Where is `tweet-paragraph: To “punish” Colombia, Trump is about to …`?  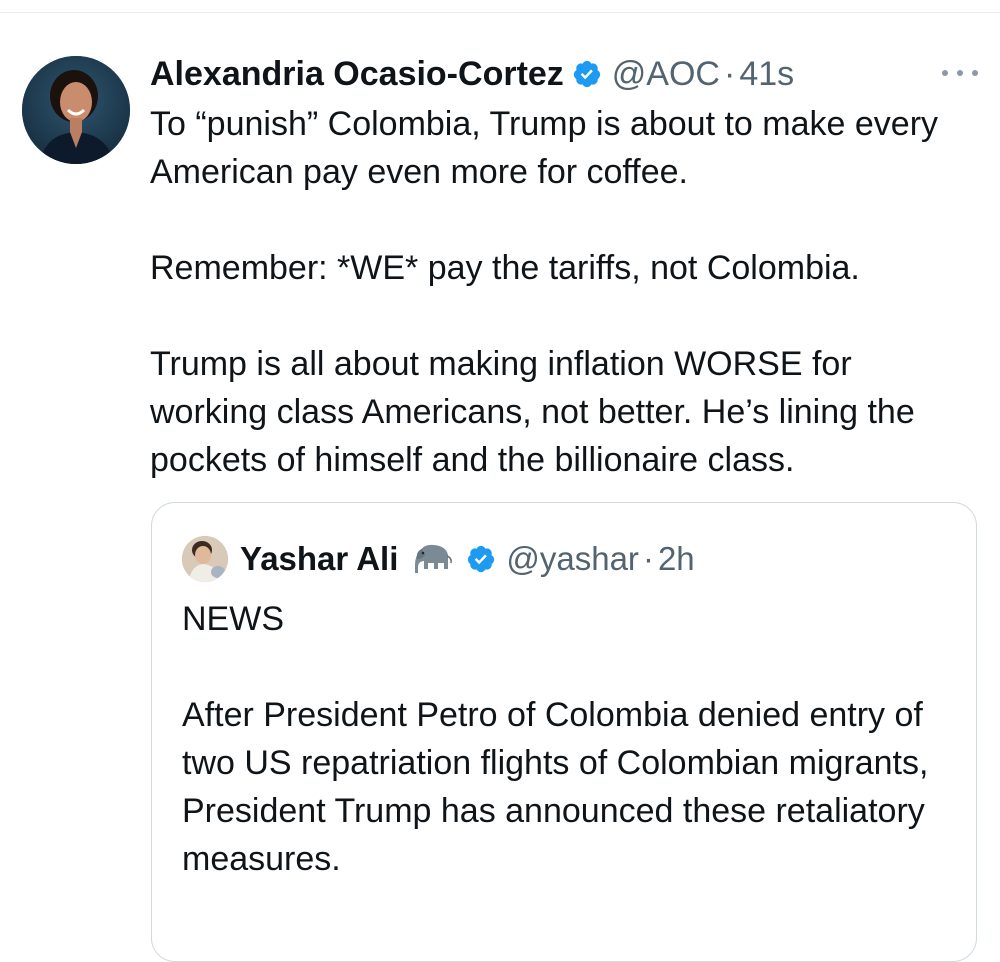
tweet-paragraph: To “punish” Colombia, Trump is about to … is located at coordinates (544, 148).